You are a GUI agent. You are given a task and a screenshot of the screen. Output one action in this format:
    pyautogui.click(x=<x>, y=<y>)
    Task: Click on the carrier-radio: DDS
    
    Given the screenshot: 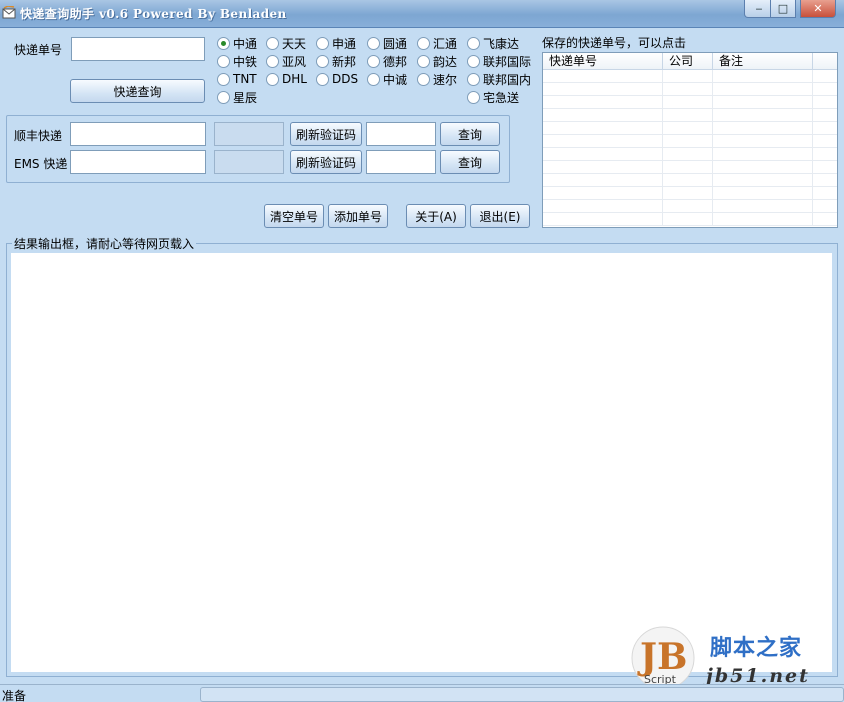 What is the action you would take?
    pyautogui.click(x=337, y=79)
    